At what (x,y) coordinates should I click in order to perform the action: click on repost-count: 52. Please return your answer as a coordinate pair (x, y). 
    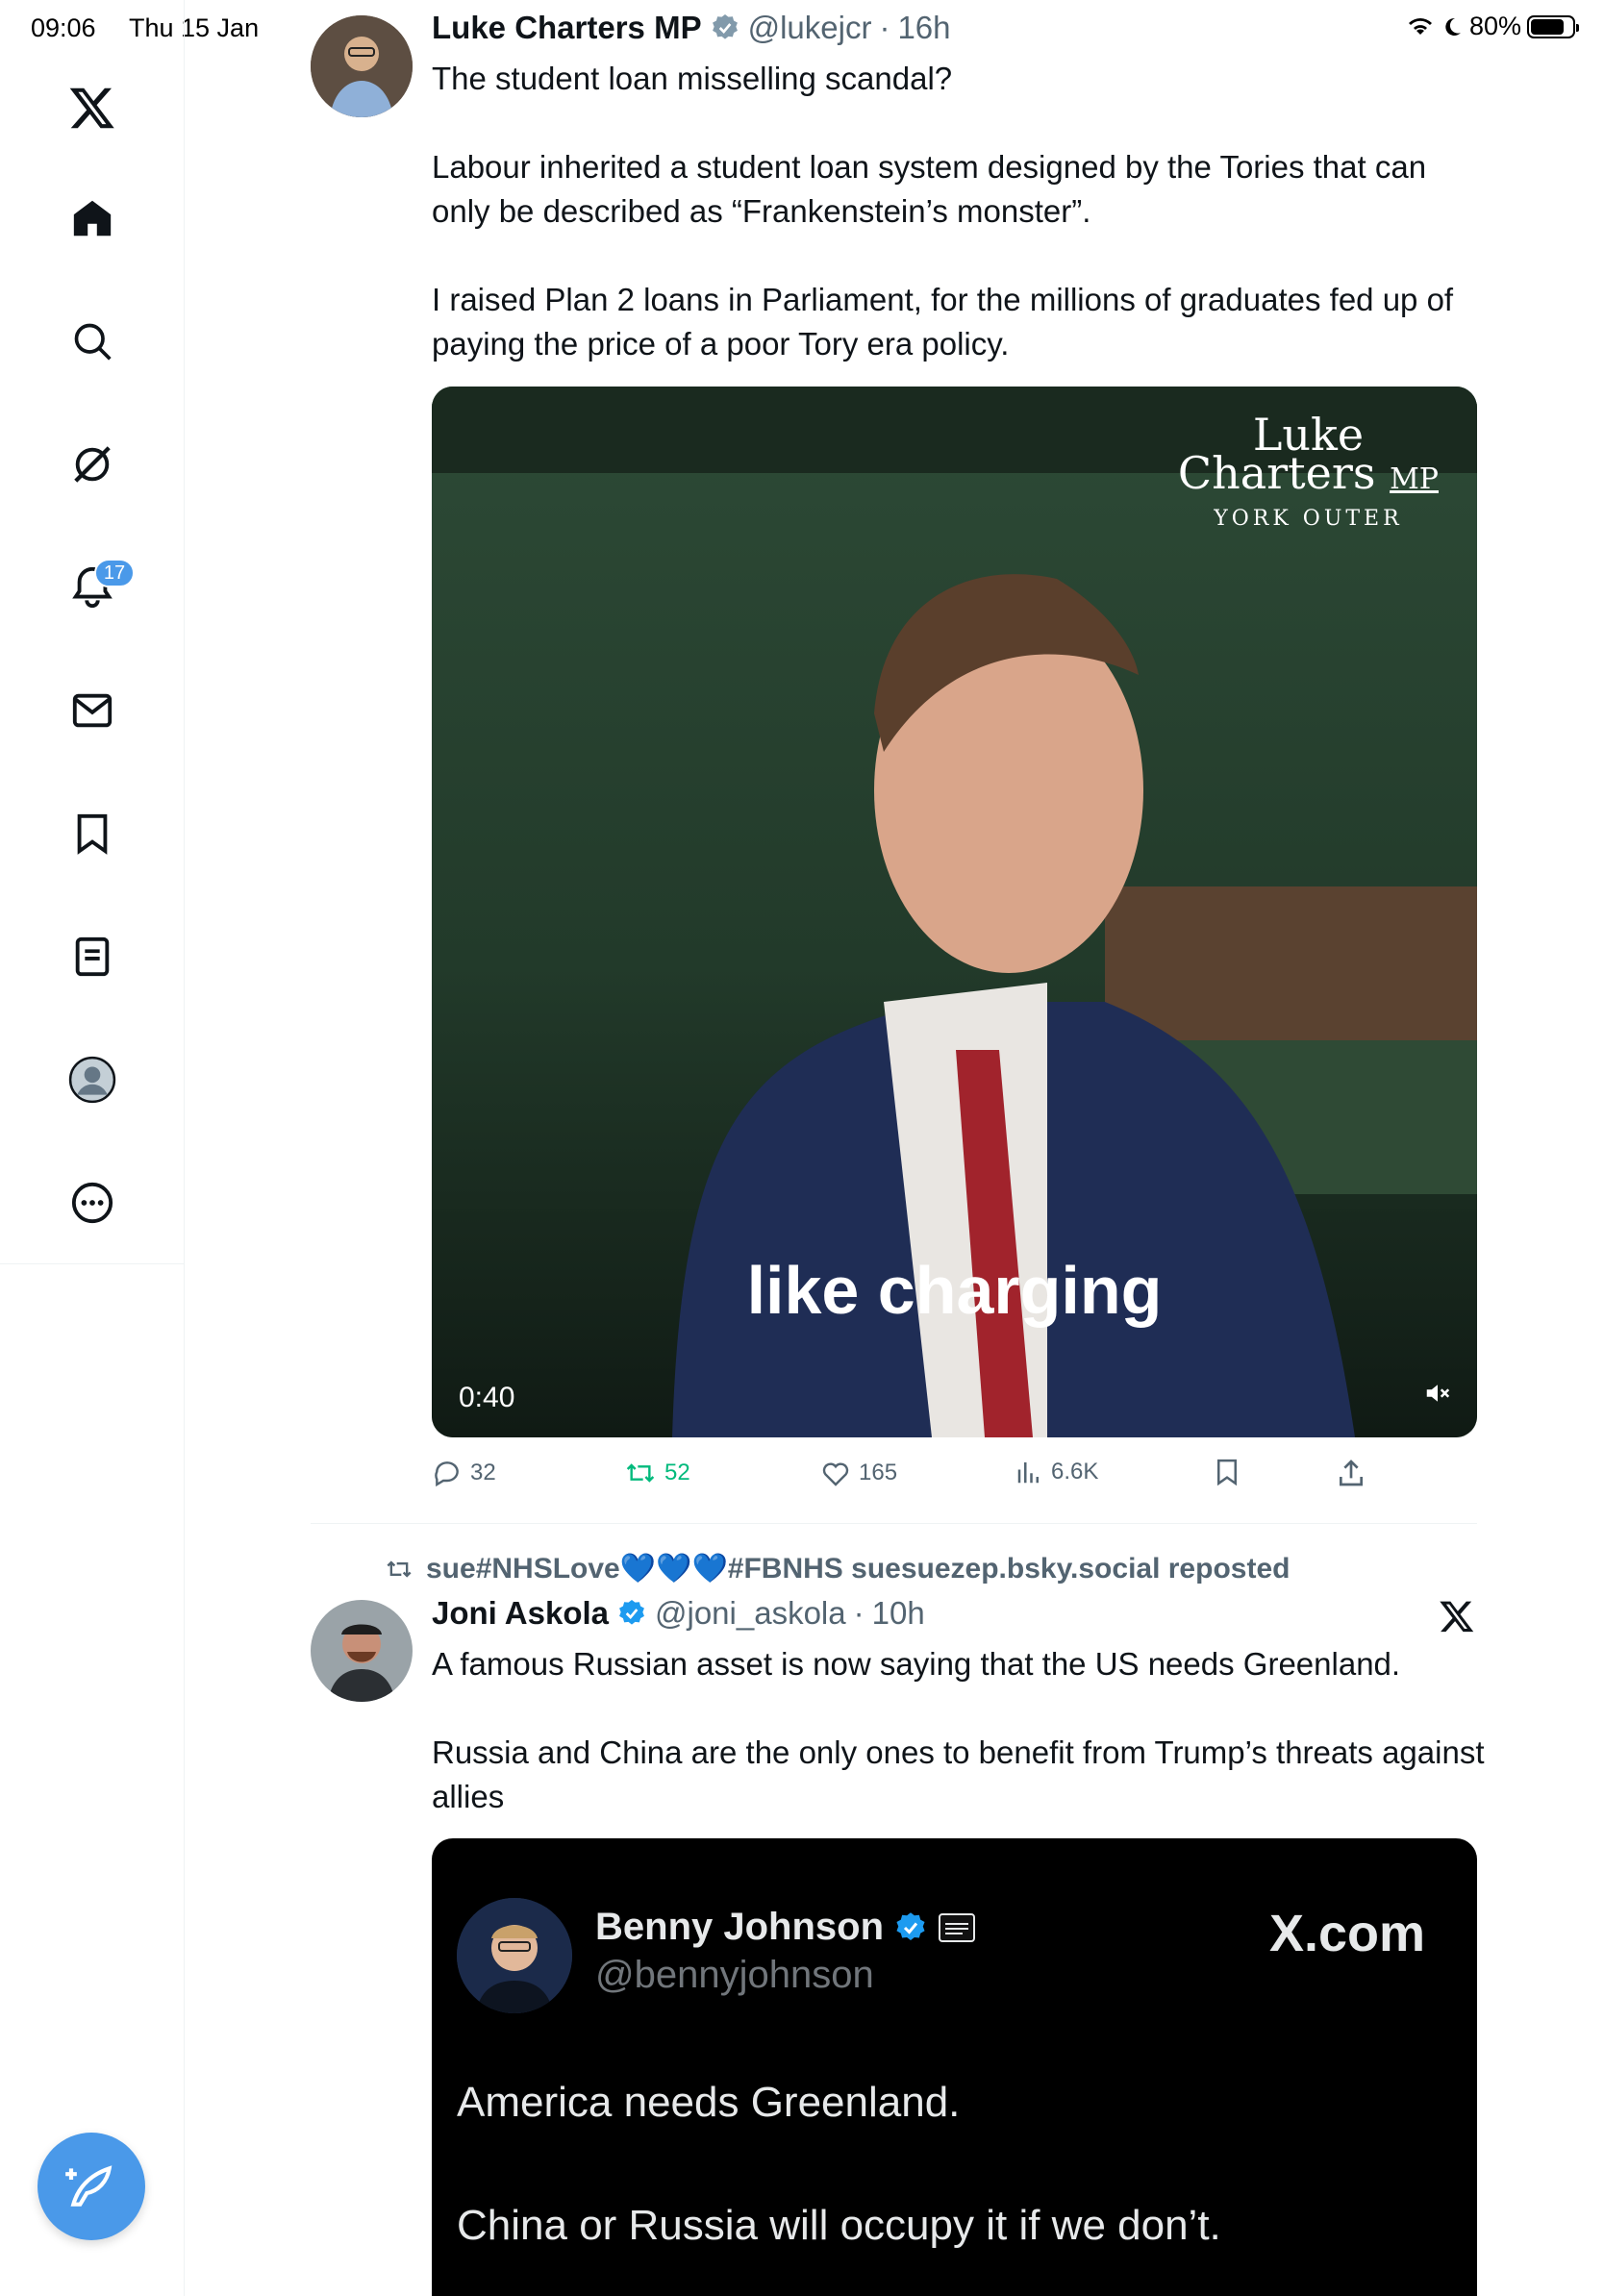
    Looking at the image, I should click on (677, 1472).